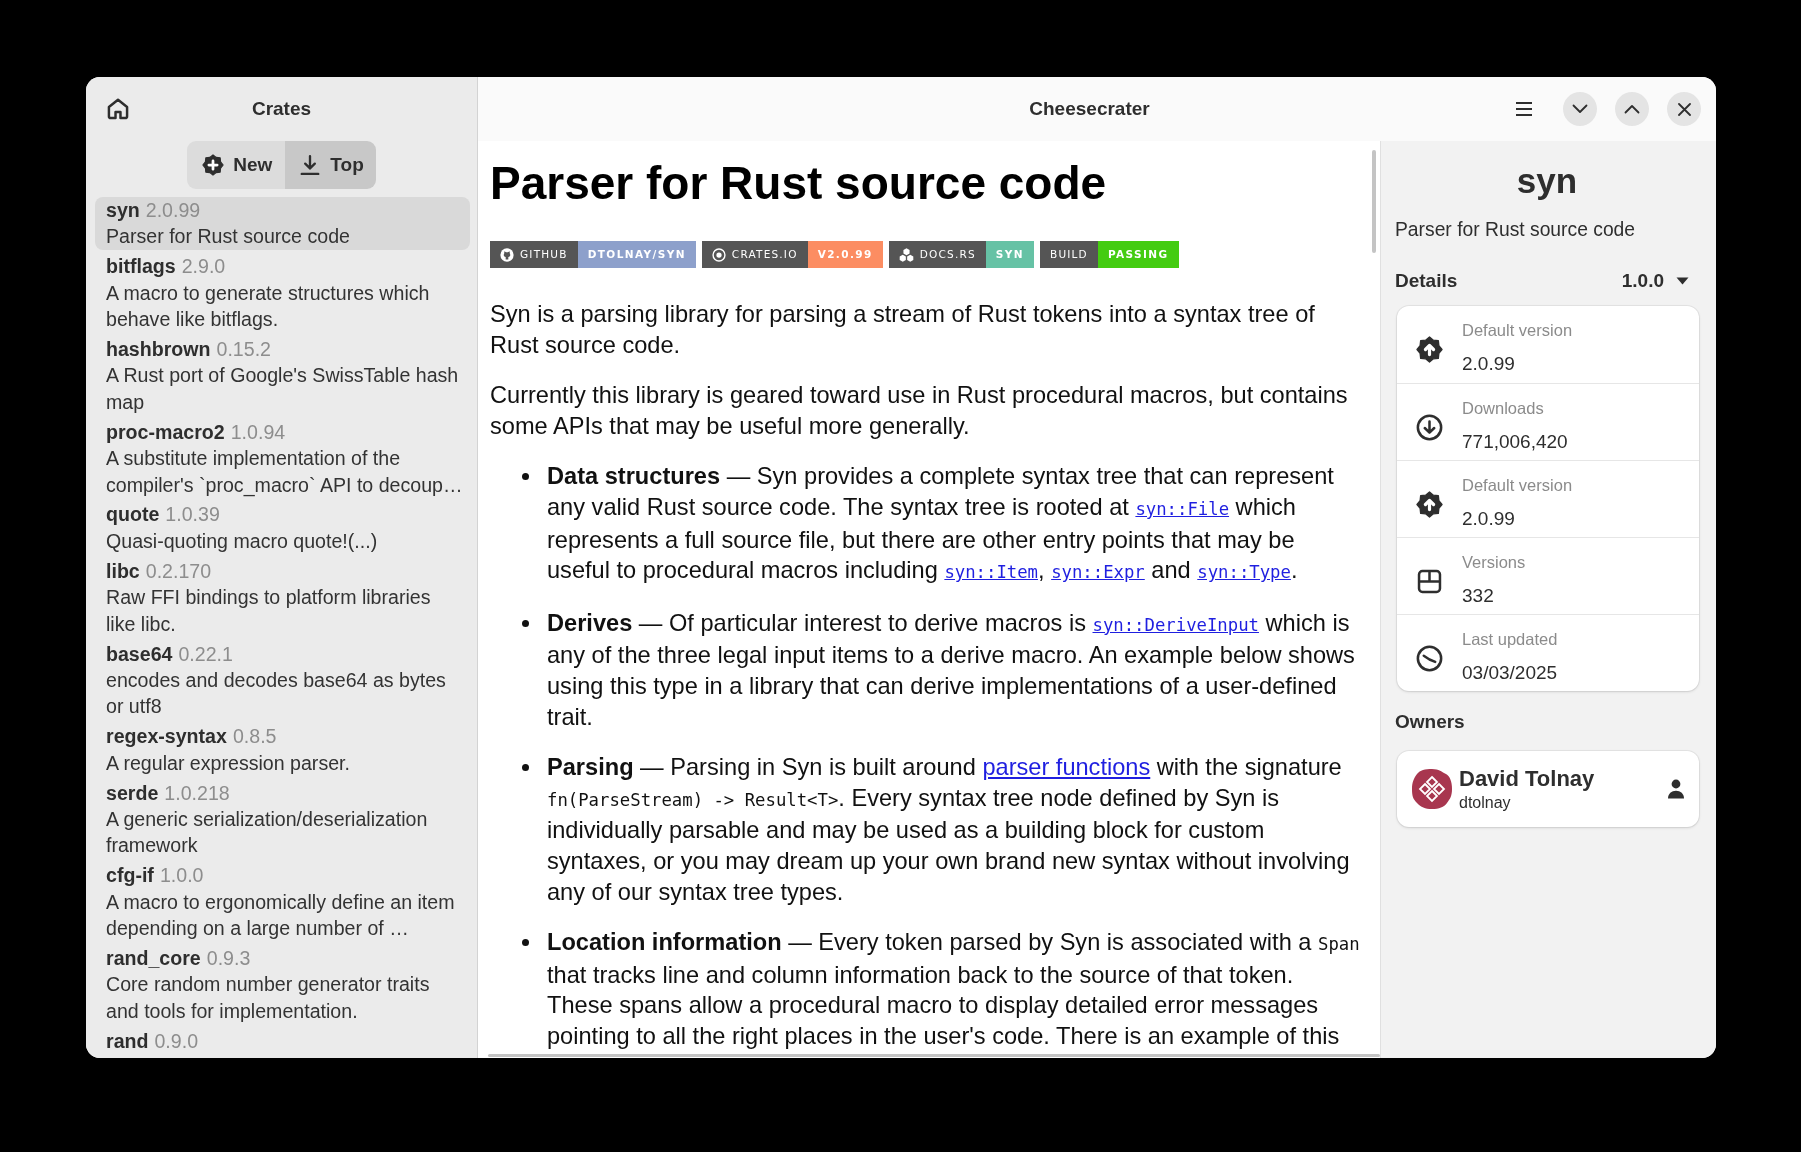 The height and width of the screenshot is (1152, 1801). Describe the element at coordinates (1516, 230) in the screenshot. I see `crate-summary: Parser for Rust source code` at that location.